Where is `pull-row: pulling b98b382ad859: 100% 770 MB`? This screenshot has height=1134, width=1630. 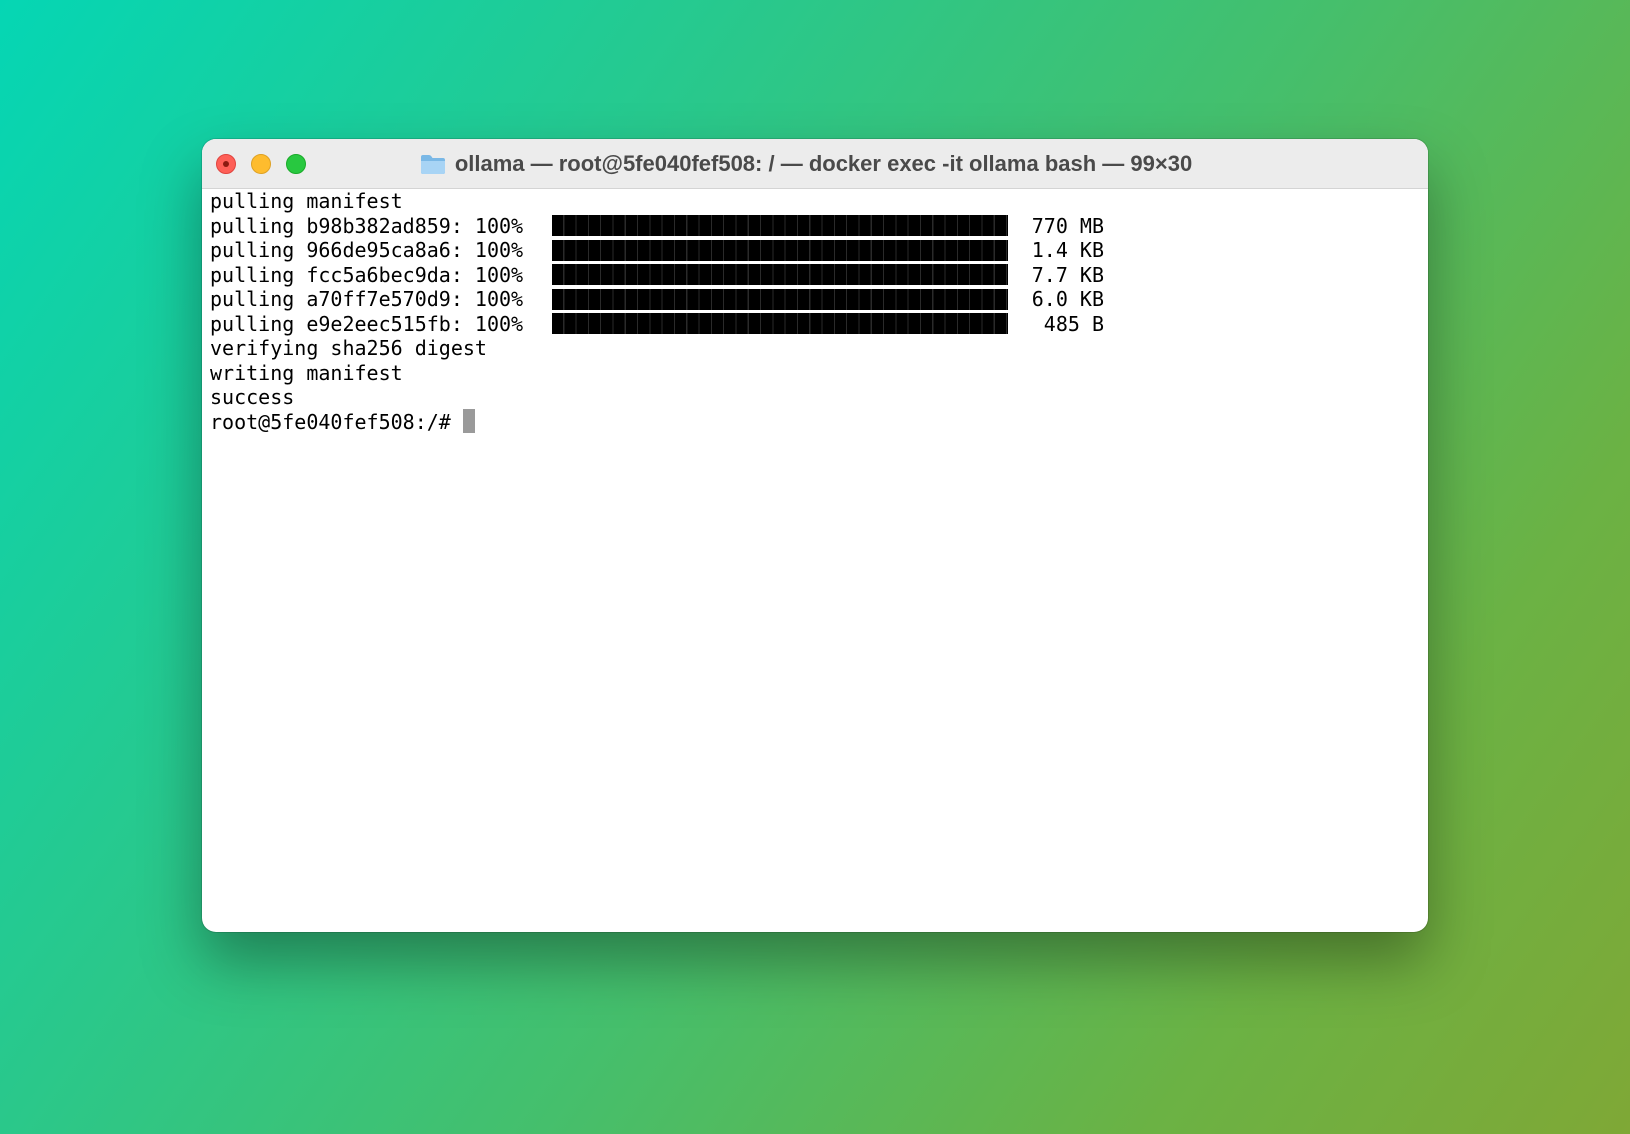 pull-row: pulling b98b382ad859: 100% 770 MB is located at coordinates (819, 226).